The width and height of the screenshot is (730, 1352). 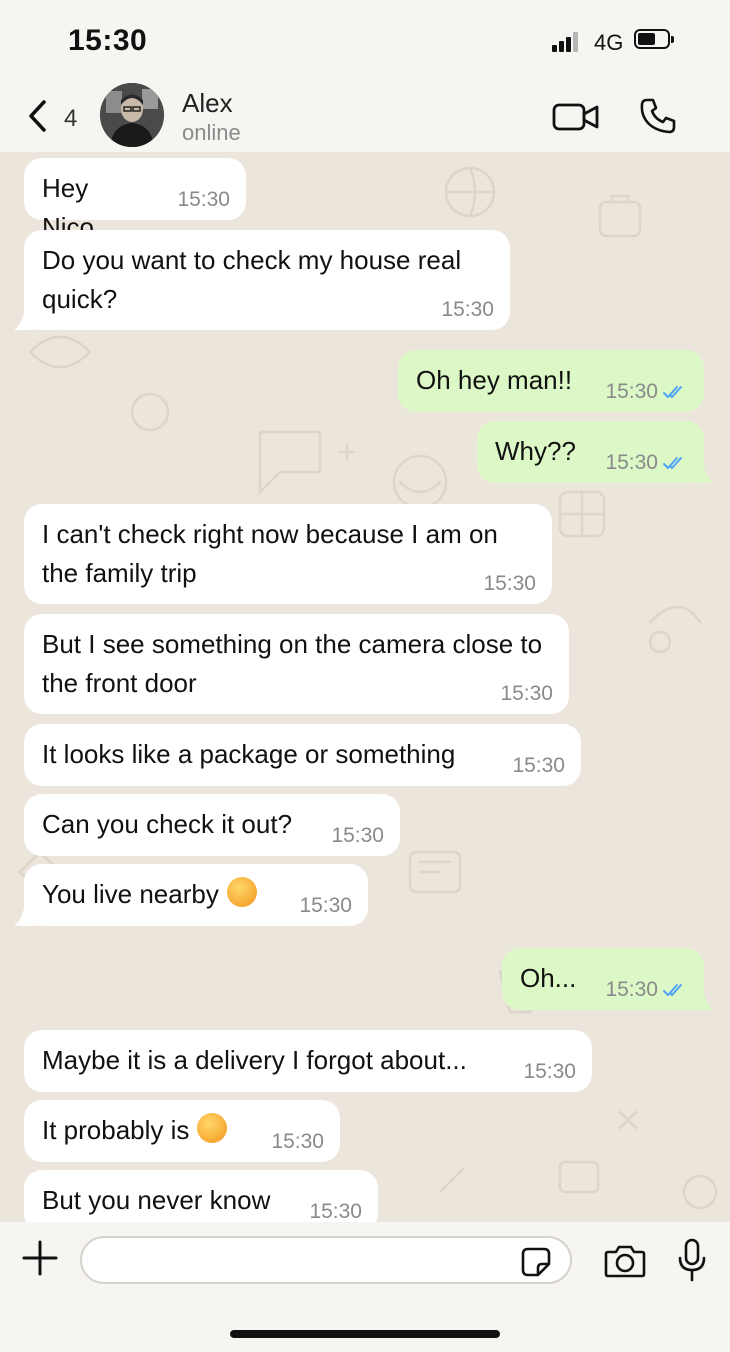 What do you see at coordinates (365, 1334) in the screenshot?
I see `home-indicator` at bounding box center [365, 1334].